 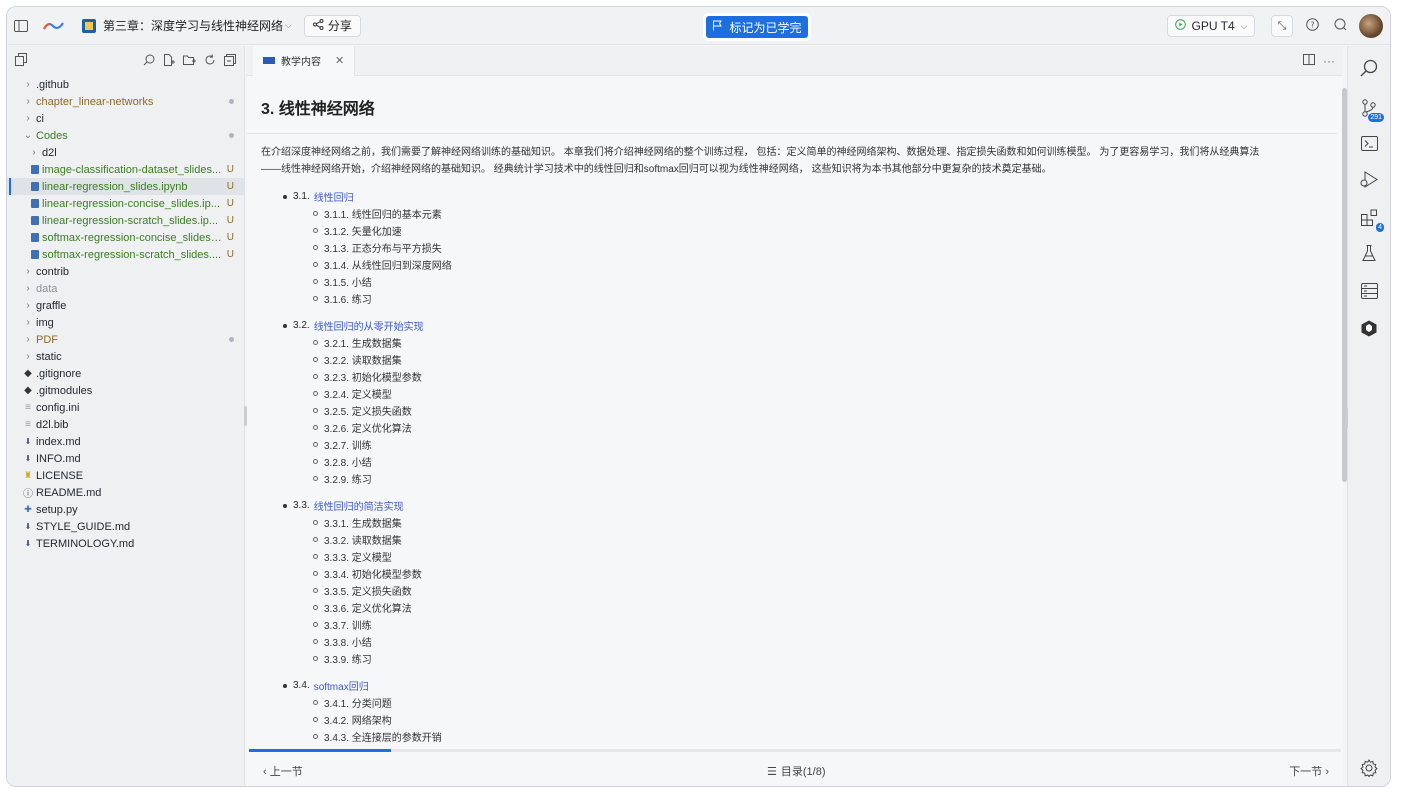 I want to click on tree-item: ⬇ TERMINOLOGY.md, so click(x=125, y=543).